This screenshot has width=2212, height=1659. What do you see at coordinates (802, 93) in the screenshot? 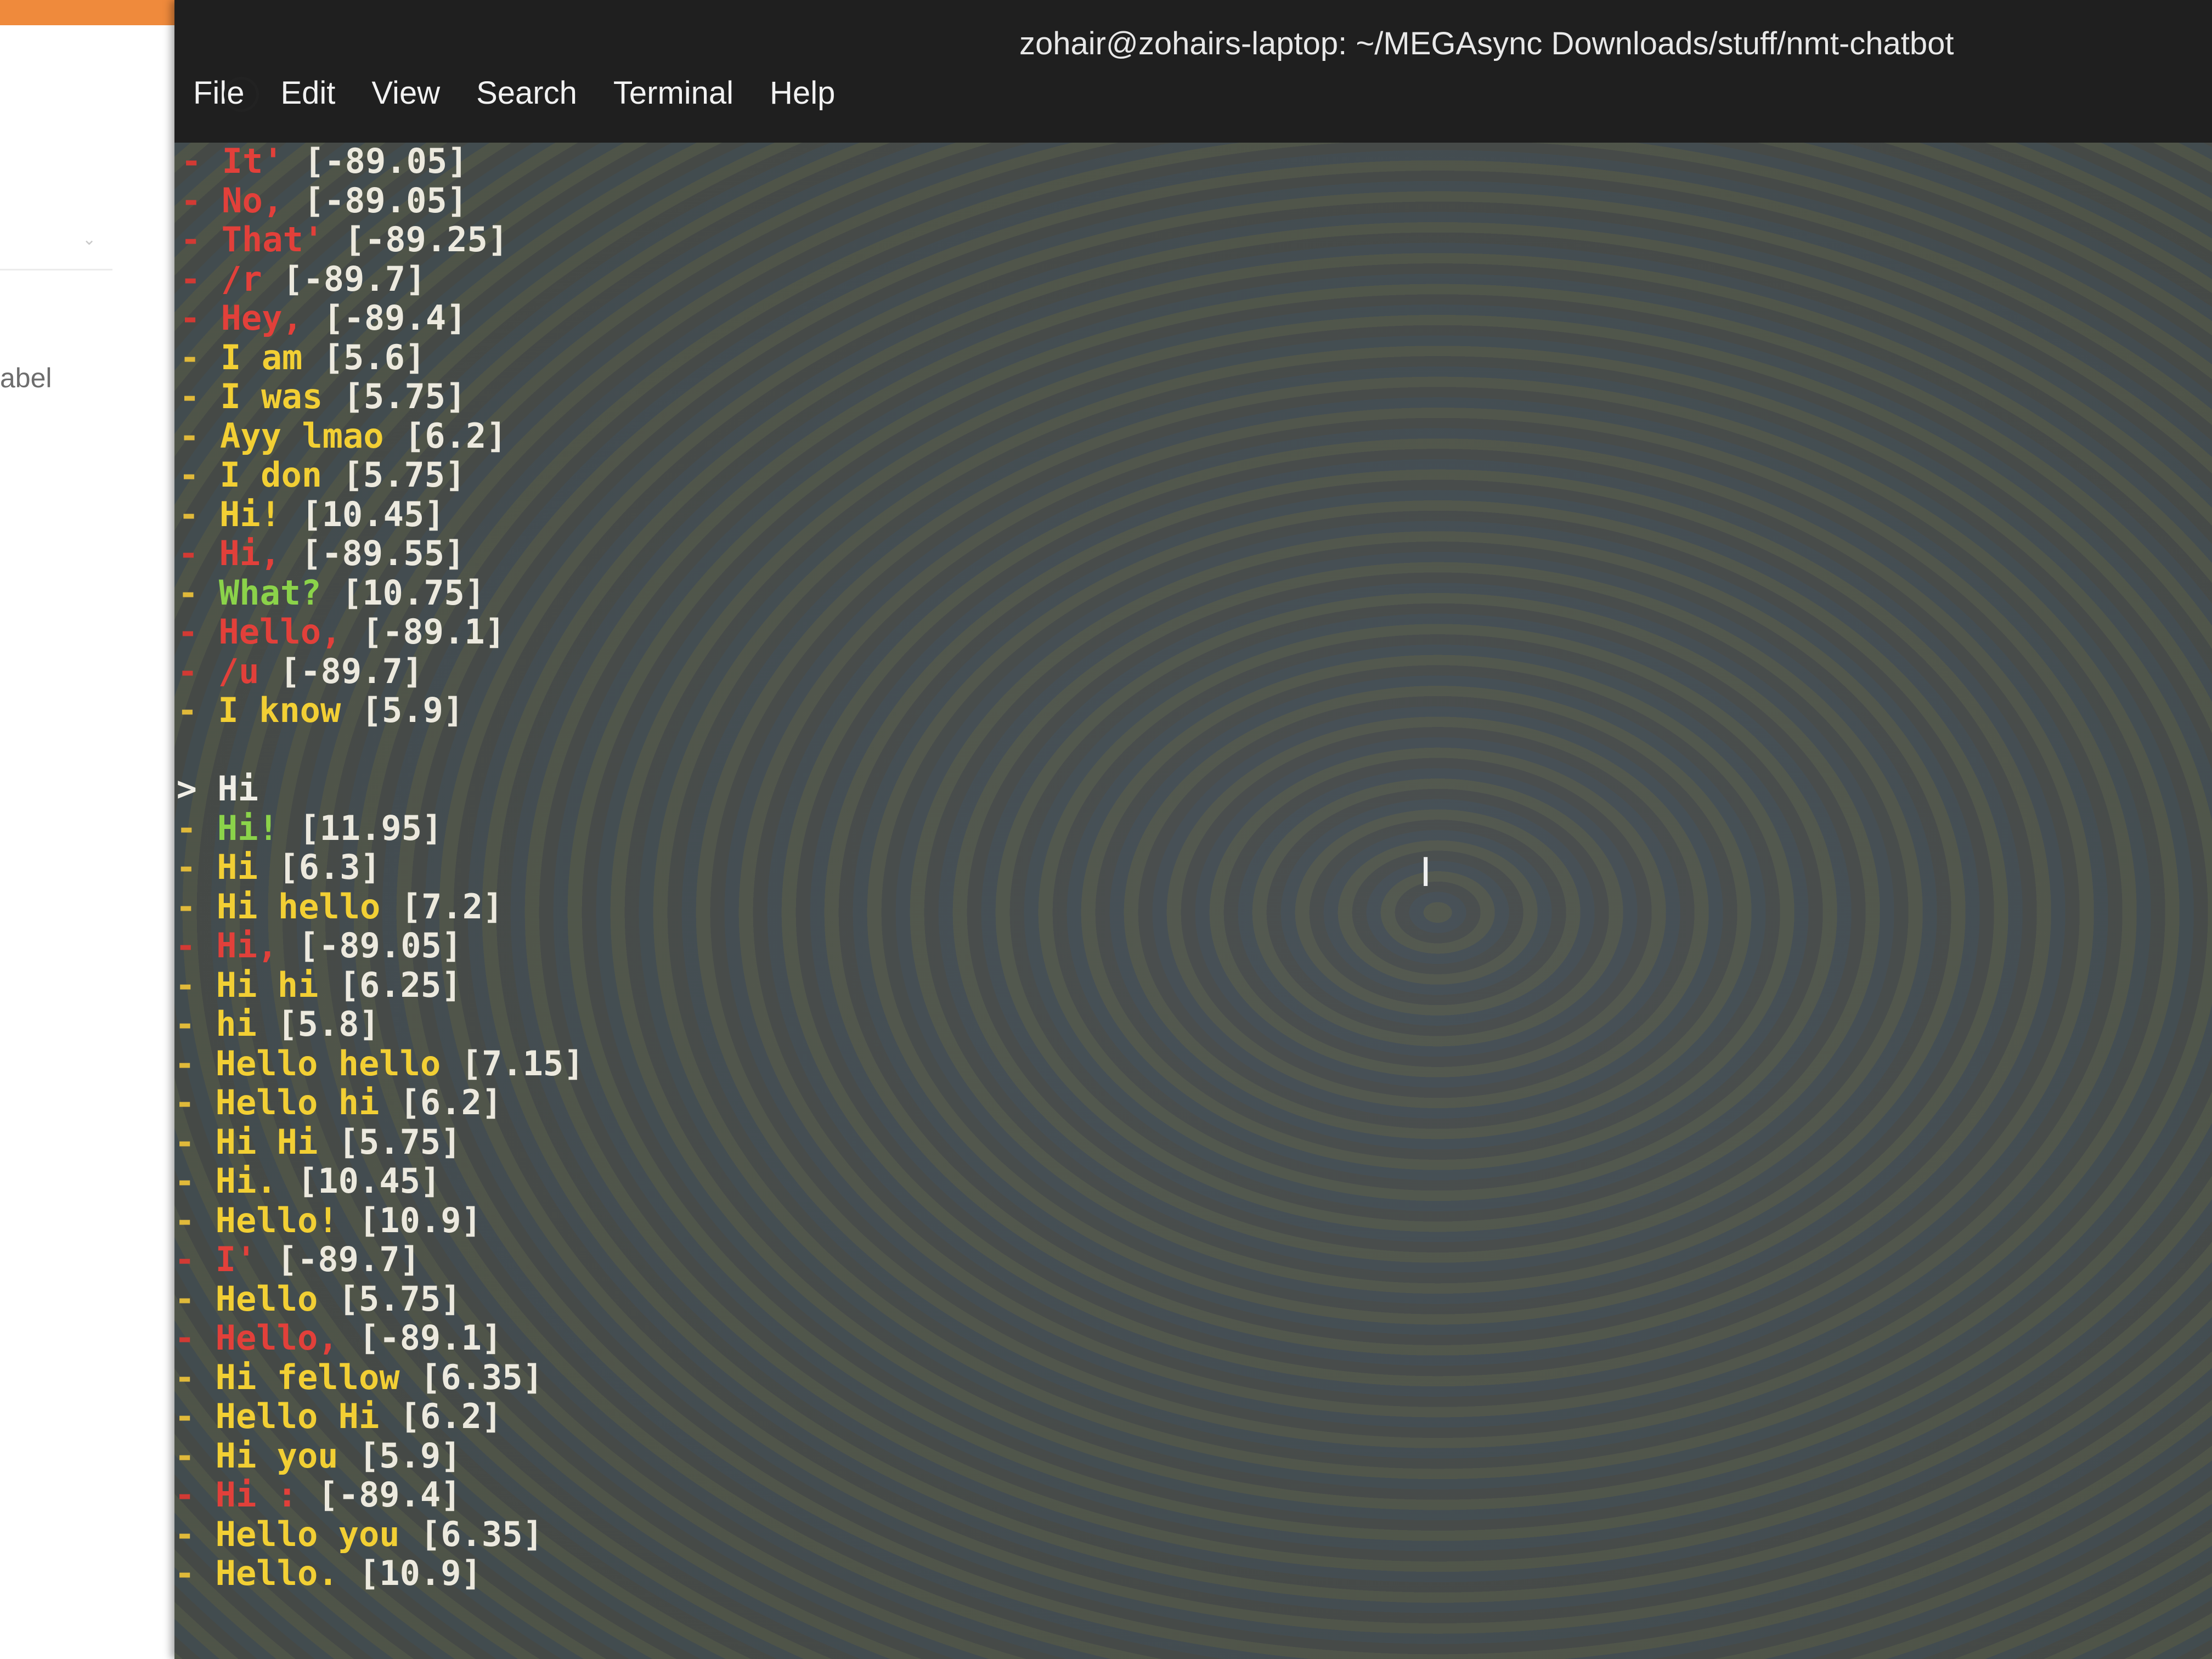
I see `menu-help: Help` at bounding box center [802, 93].